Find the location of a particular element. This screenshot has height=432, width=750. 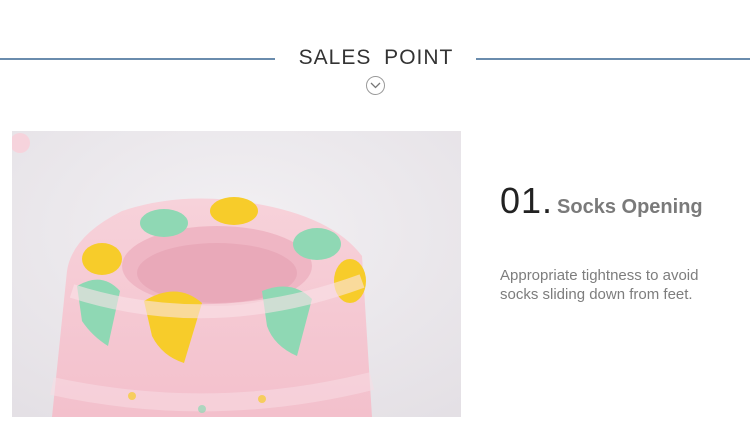

feature-number: 01. is located at coordinates (527, 200).